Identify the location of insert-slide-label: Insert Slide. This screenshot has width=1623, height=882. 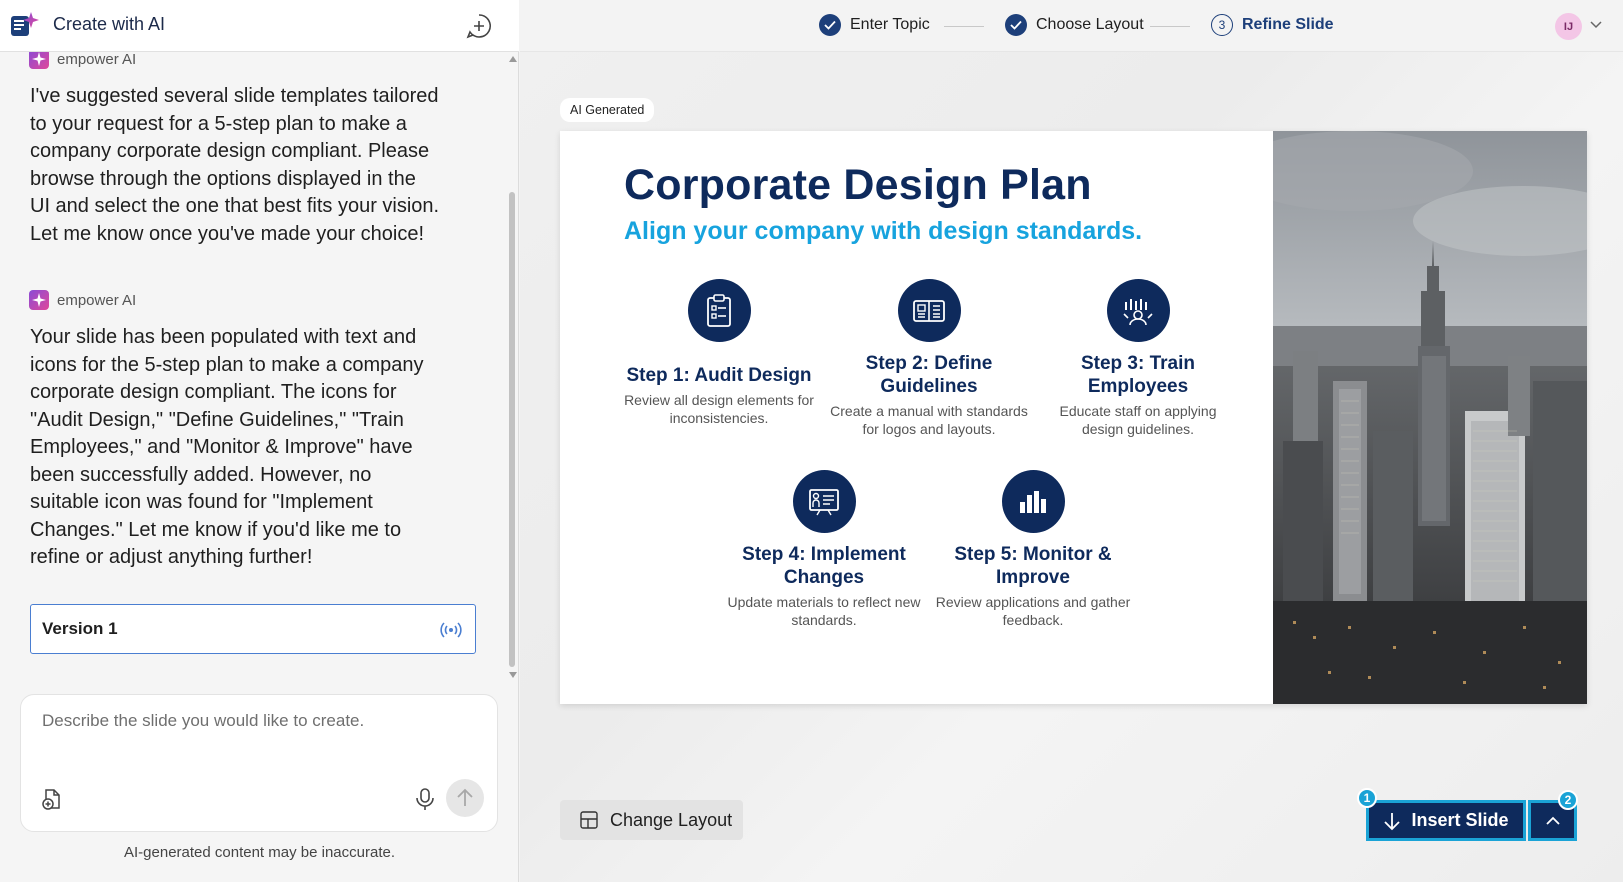
(1460, 820).